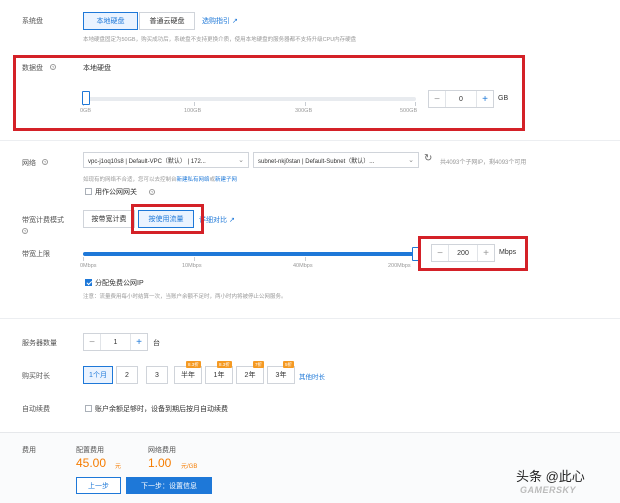 The image size is (620, 503). Describe the element at coordinates (130, 180) in the screenshot. I see `network-hint-text: 如现有的网络不合适，您可以去控制台` at that location.